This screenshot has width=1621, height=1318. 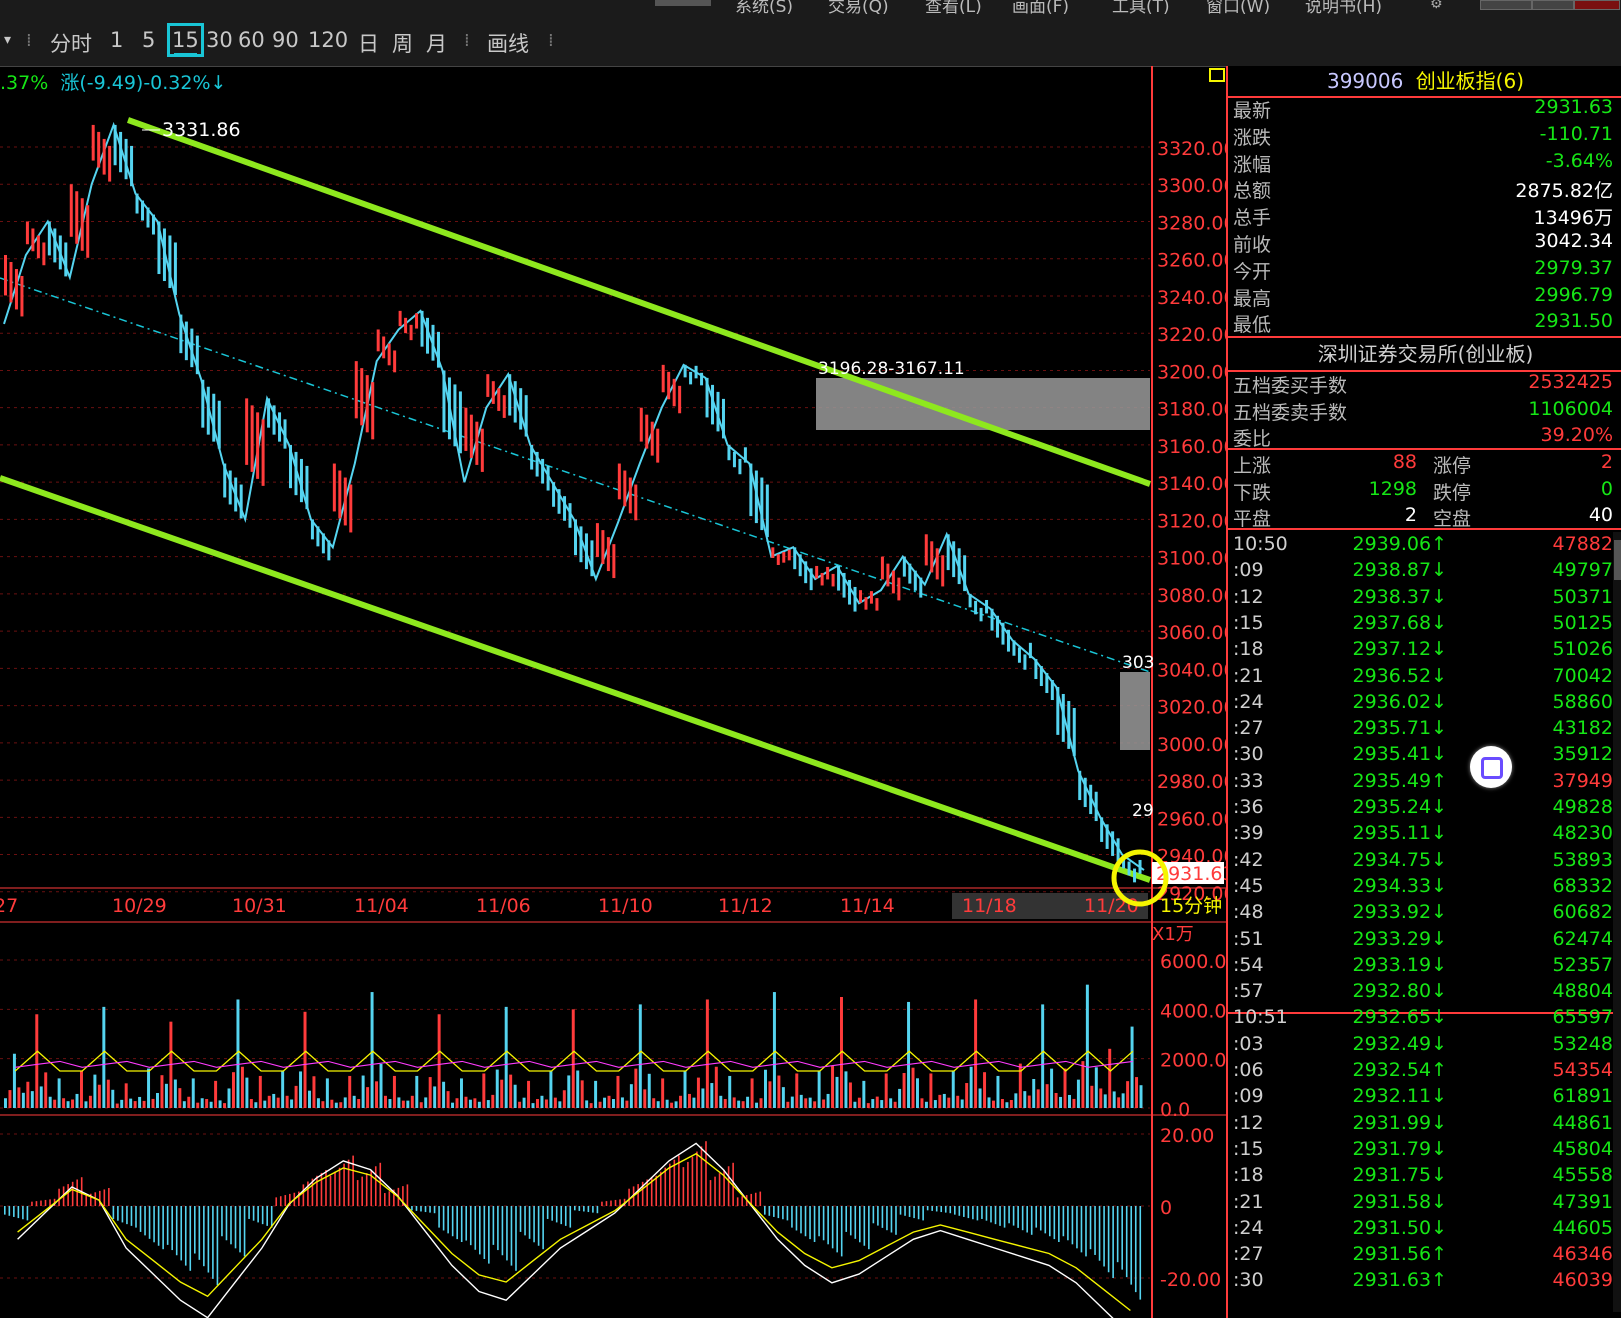 What do you see at coordinates (1410, 515) in the screenshot?
I see `breadth-value: 2` at bounding box center [1410, 515].